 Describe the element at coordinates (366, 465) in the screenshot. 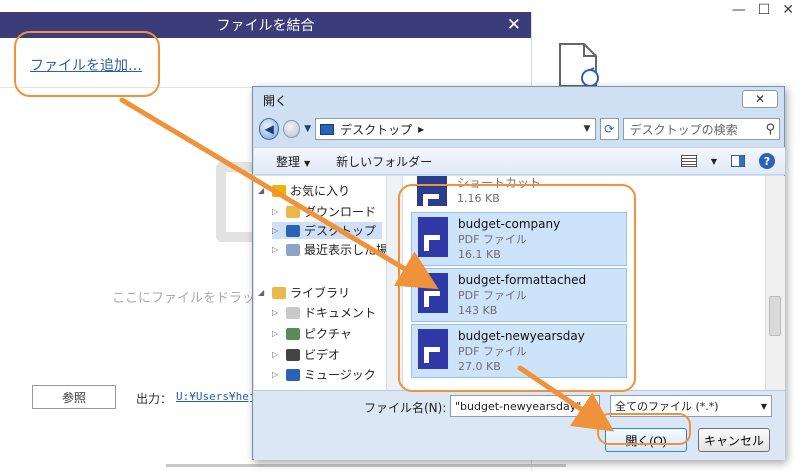

I see `merge-dialog-bottom-edge` at that location.